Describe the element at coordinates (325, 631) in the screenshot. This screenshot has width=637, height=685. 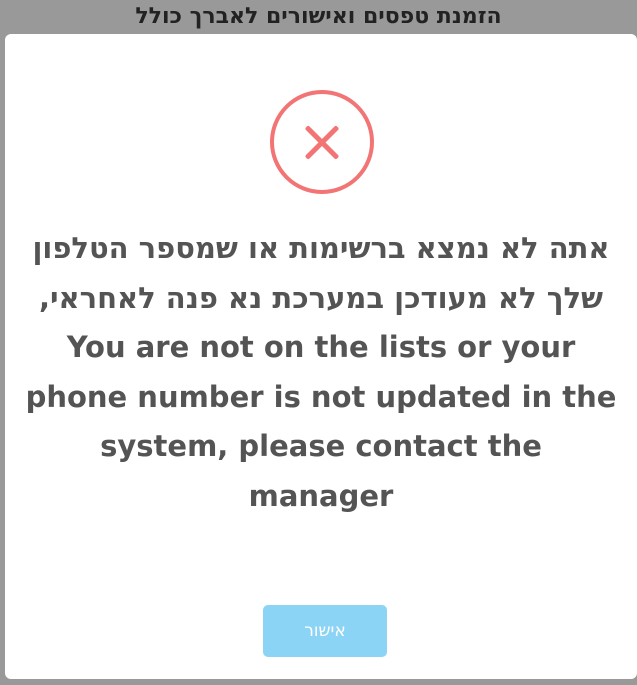
I see `confirm-button: אישור` at that location.